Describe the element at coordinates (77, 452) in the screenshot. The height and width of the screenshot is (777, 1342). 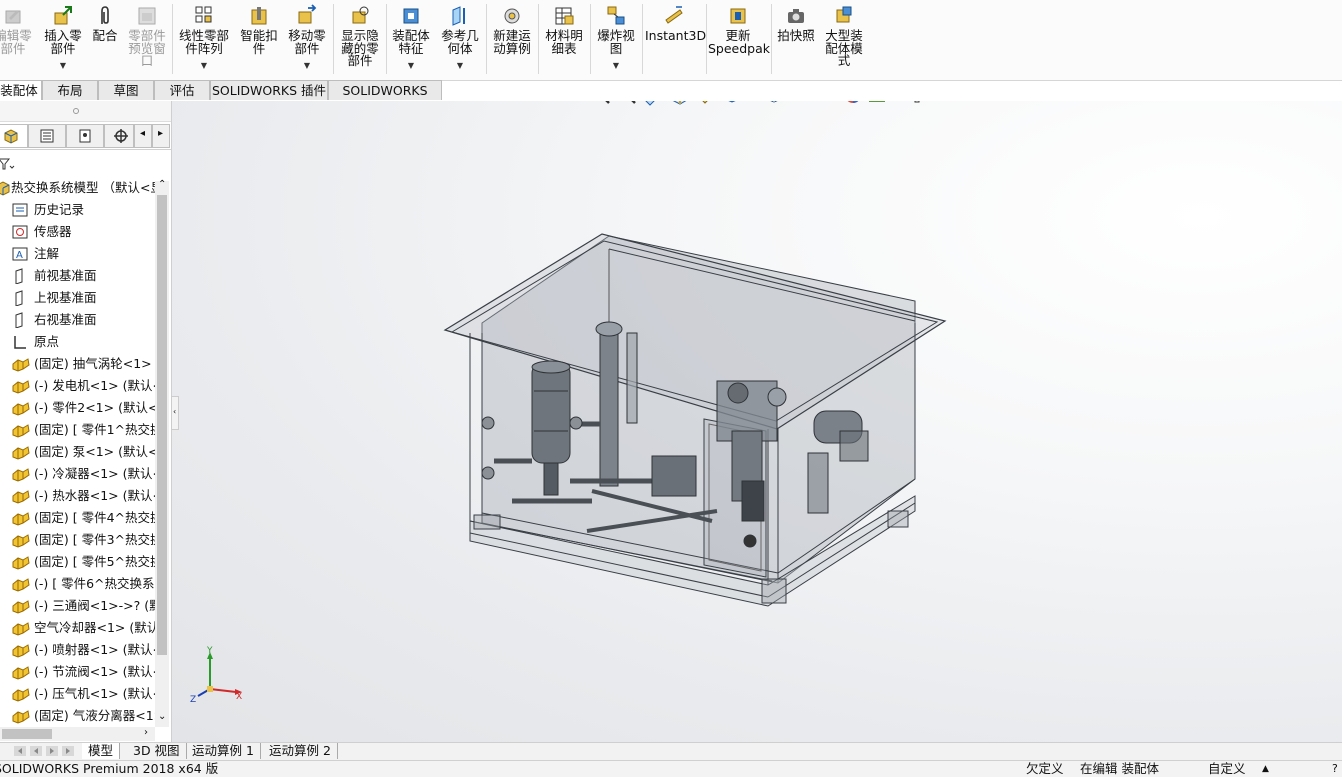
I see `tree-item: (固定) 泵<1> (默认<<` at that location.